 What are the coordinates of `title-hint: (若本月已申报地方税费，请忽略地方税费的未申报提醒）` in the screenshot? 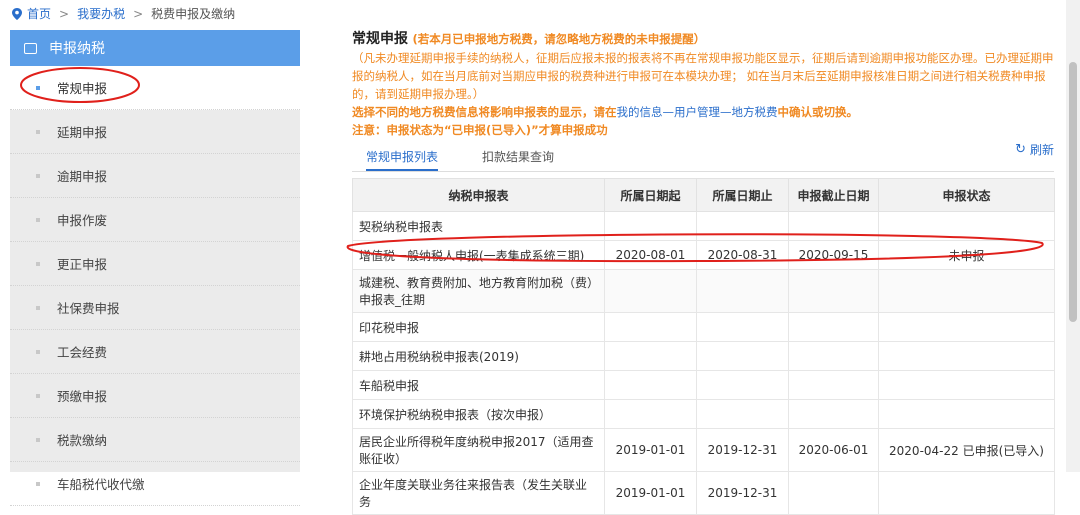 It's located at (559, 39).